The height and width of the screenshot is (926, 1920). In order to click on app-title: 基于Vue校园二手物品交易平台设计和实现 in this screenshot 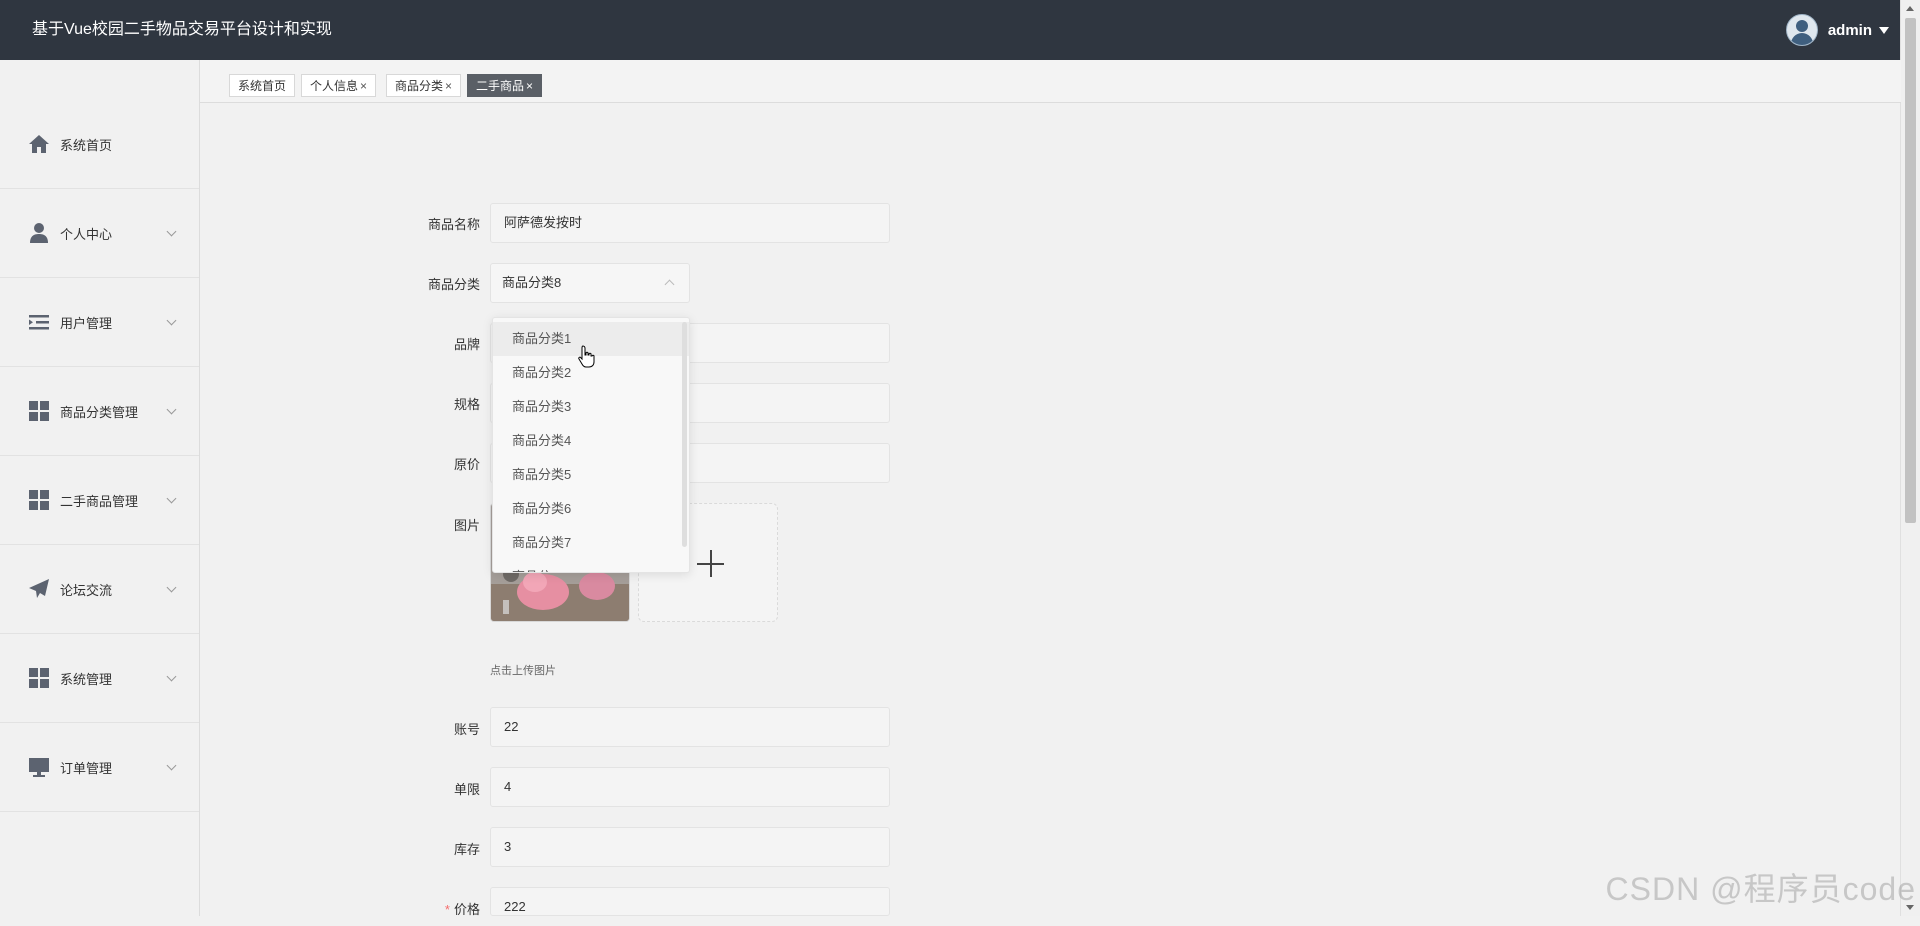, I will do `click(182, 29)`.